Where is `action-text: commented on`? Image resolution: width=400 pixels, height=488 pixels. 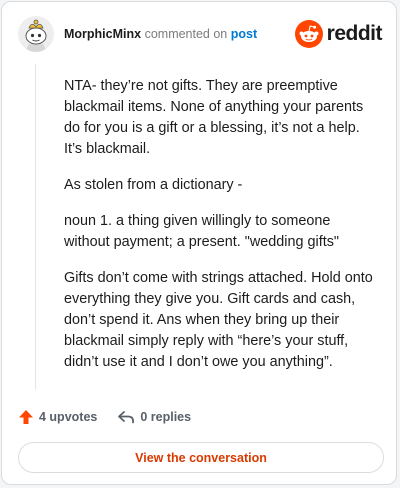 action-text: commented on is located at coordinates (186, 34).